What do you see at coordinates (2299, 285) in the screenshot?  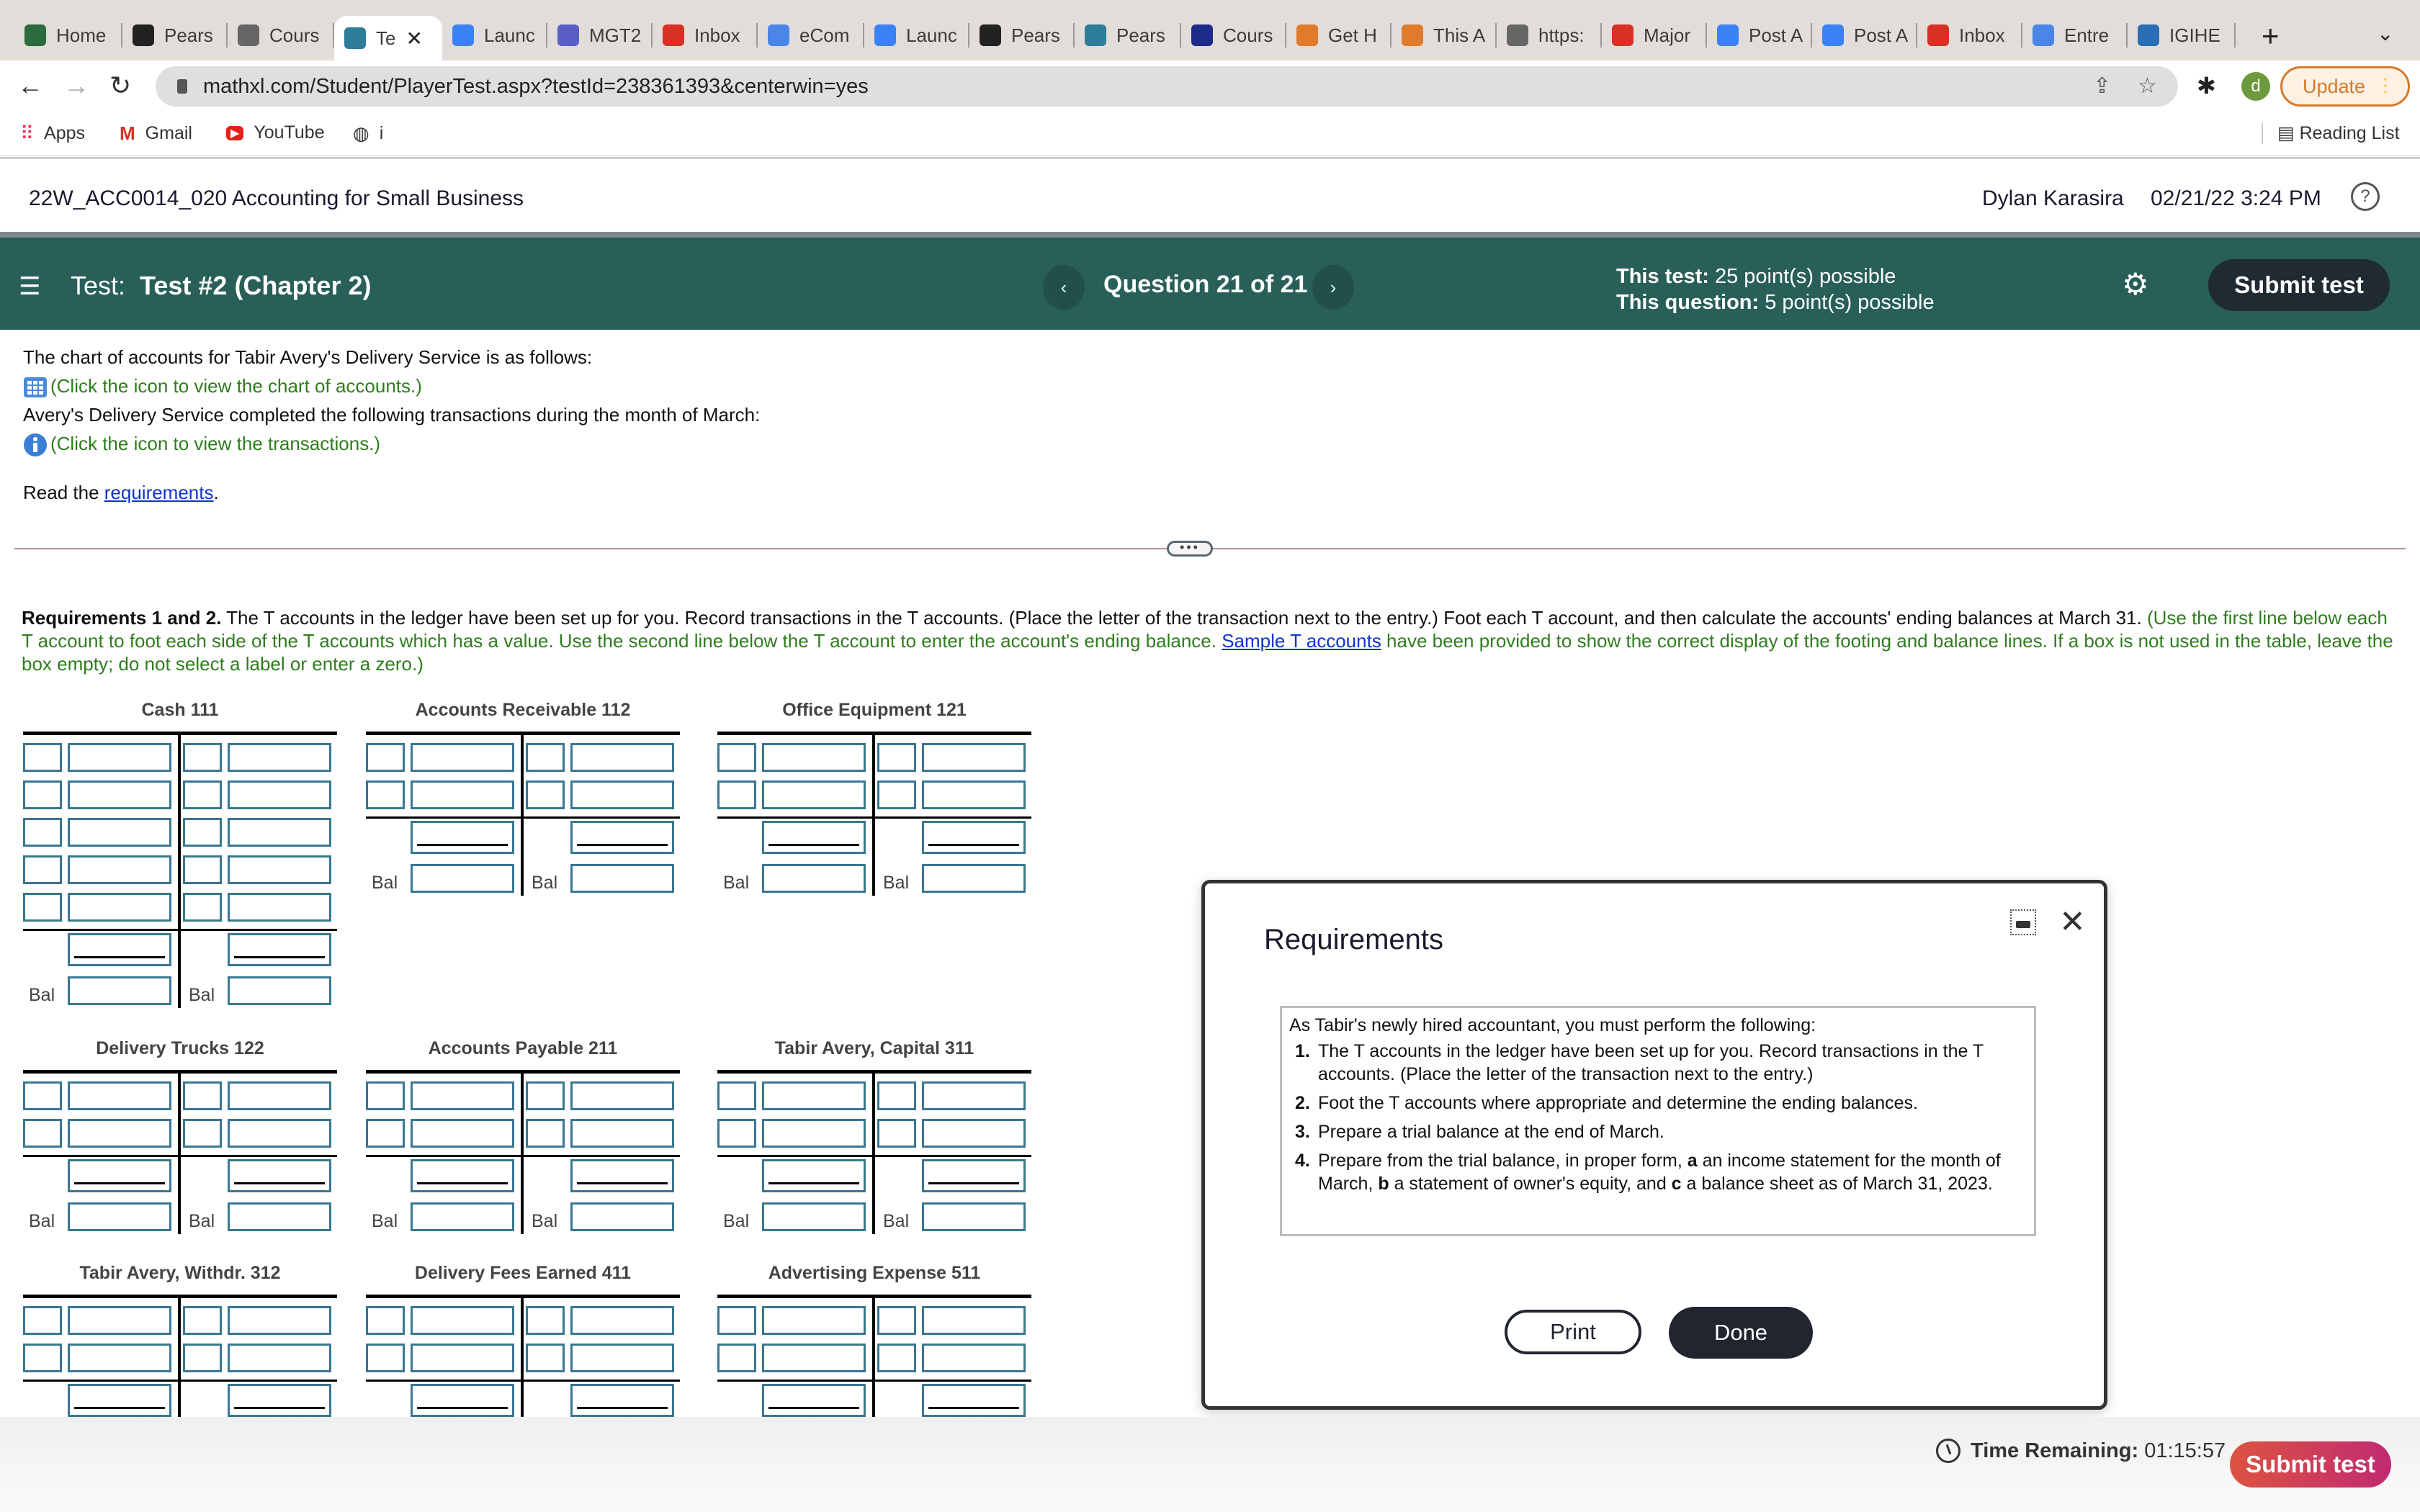 I see `submit-test-button-top: Submit test` at bounding box center [2299, 285].